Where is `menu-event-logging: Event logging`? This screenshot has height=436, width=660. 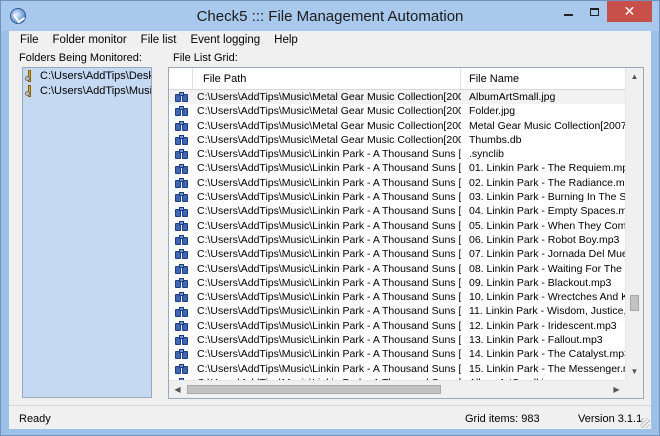
menu-event-logging: Event logging is located at coordinates (225, 40).